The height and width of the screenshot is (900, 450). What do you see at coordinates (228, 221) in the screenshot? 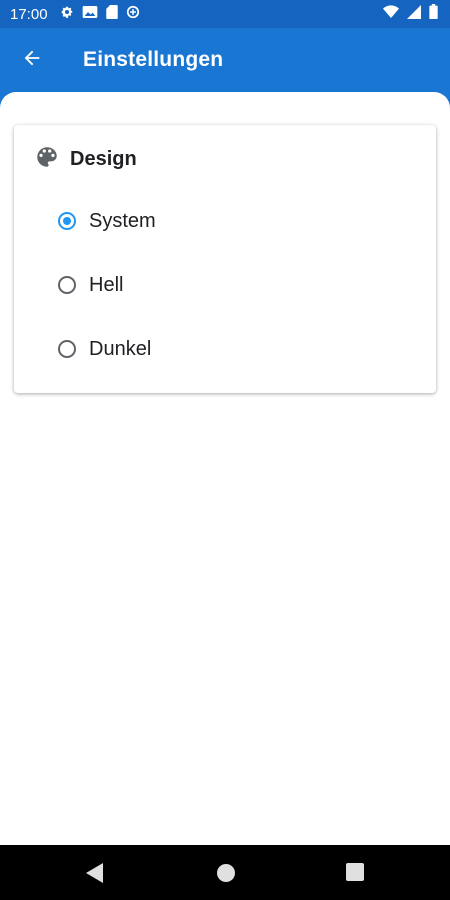
I see `theme-option-system: System` at bounding box center [228, 221].